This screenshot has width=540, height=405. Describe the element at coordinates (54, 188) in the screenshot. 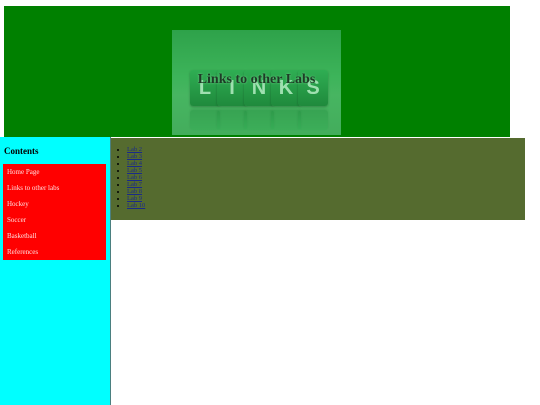

I see `sidebar-item-links-to-other-labs: Links to other labs` at that location.